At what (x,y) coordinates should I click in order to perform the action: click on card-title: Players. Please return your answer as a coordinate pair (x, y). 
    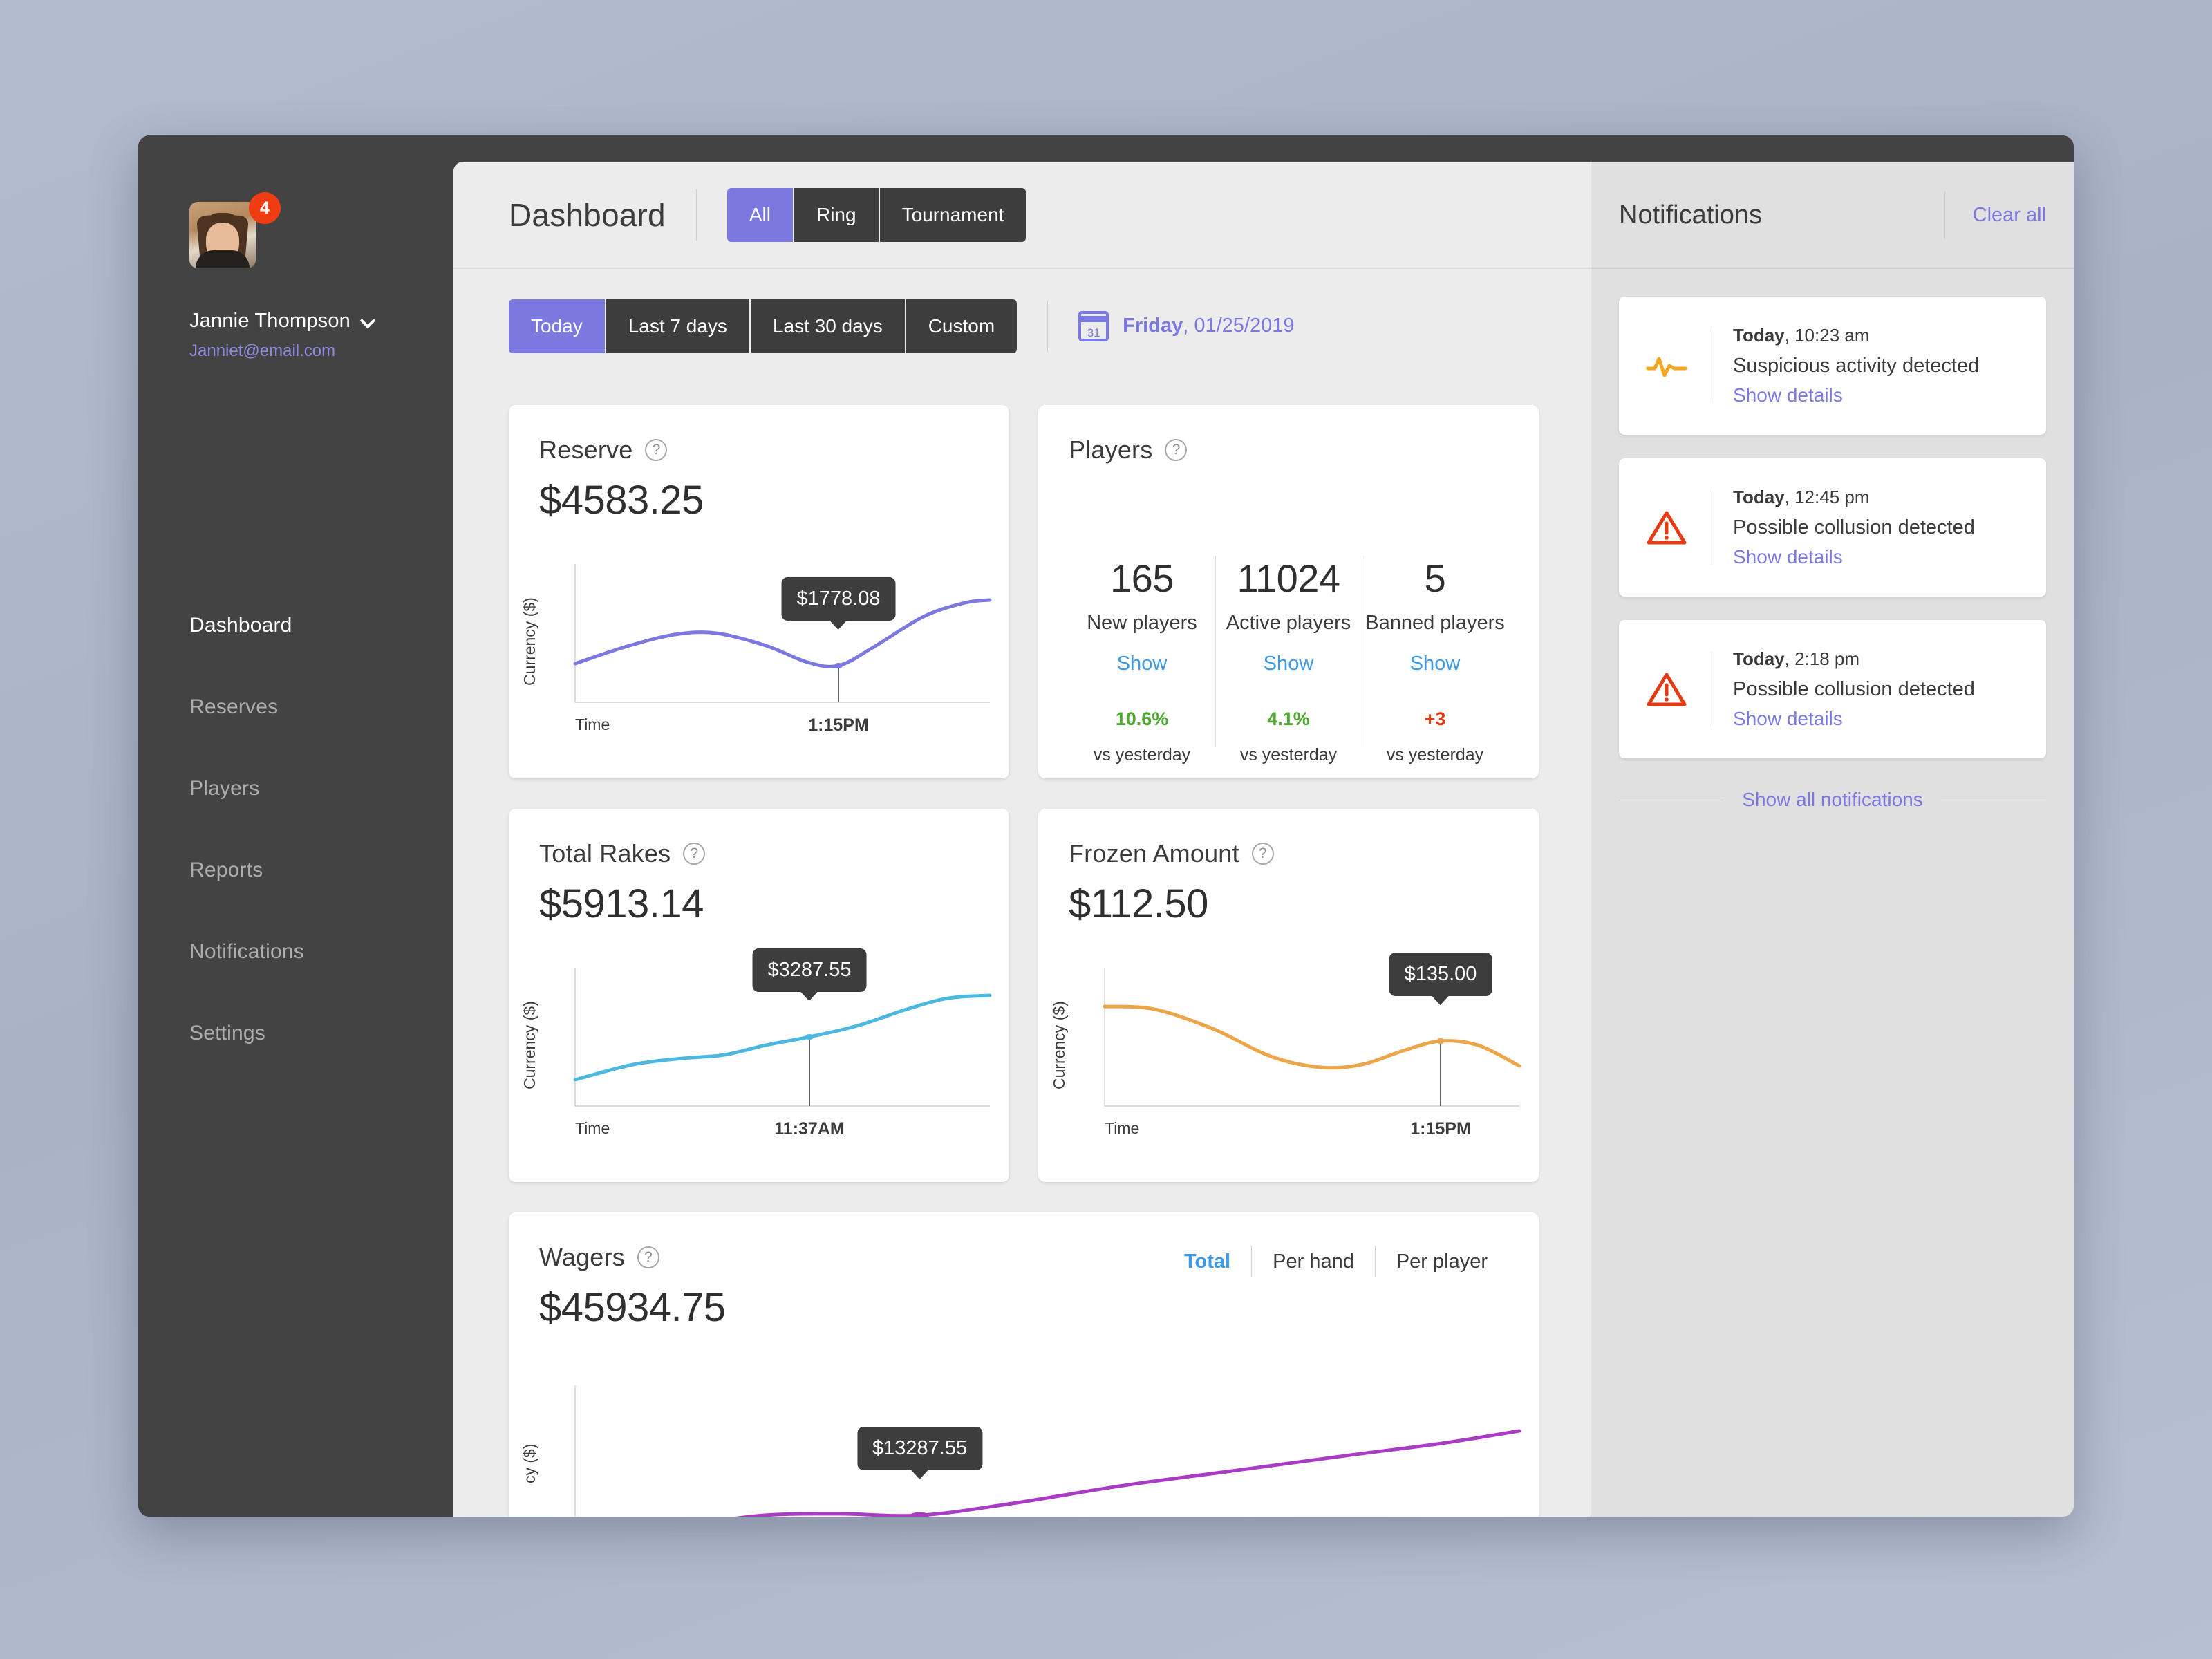
    Looking at the image, I should click on (1111, 449).